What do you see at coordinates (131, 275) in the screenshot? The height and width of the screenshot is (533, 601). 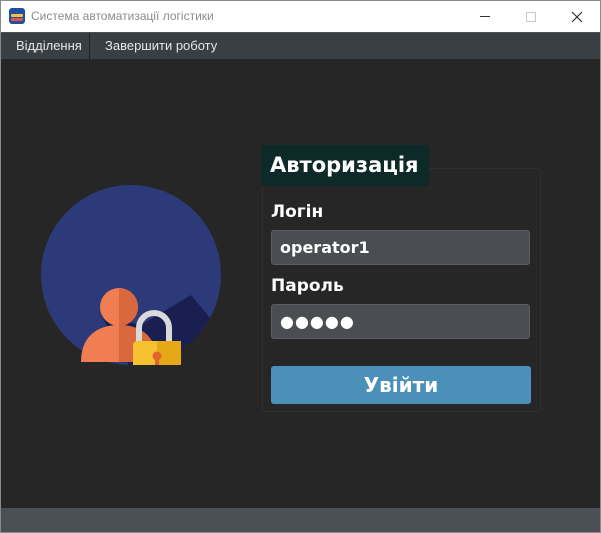 I see `user-lock-icon` at bounding box center [131, 275].